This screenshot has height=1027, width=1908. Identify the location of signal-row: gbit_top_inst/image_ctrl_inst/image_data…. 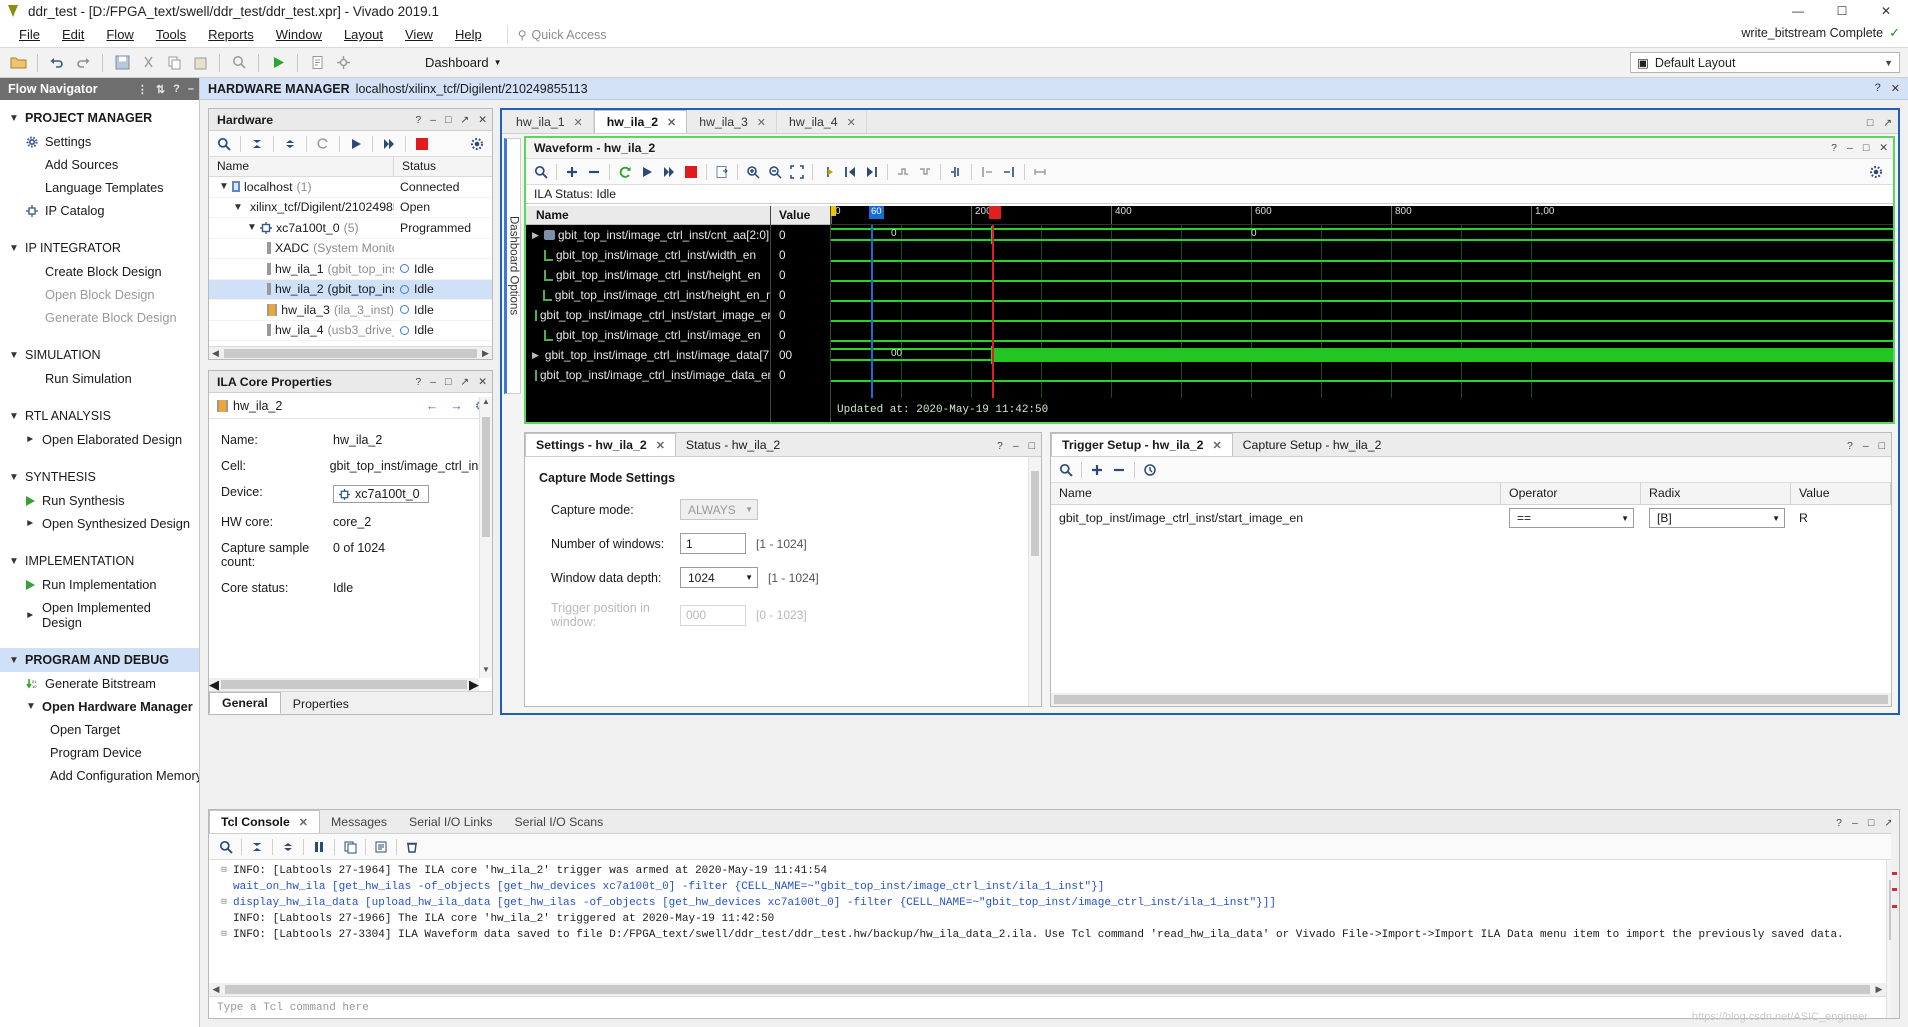
(648, 375).